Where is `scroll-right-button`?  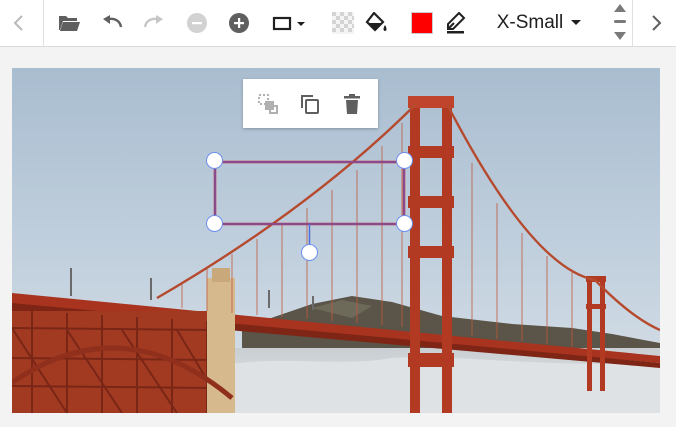
scroll-right-button is located at coordinates (656, 23).